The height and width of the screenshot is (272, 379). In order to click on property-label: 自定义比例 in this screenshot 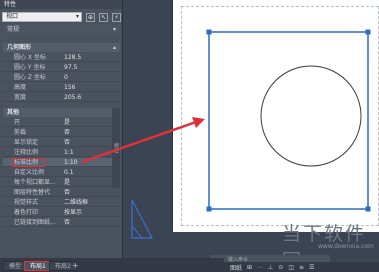, I will do `click(29, 172)`.